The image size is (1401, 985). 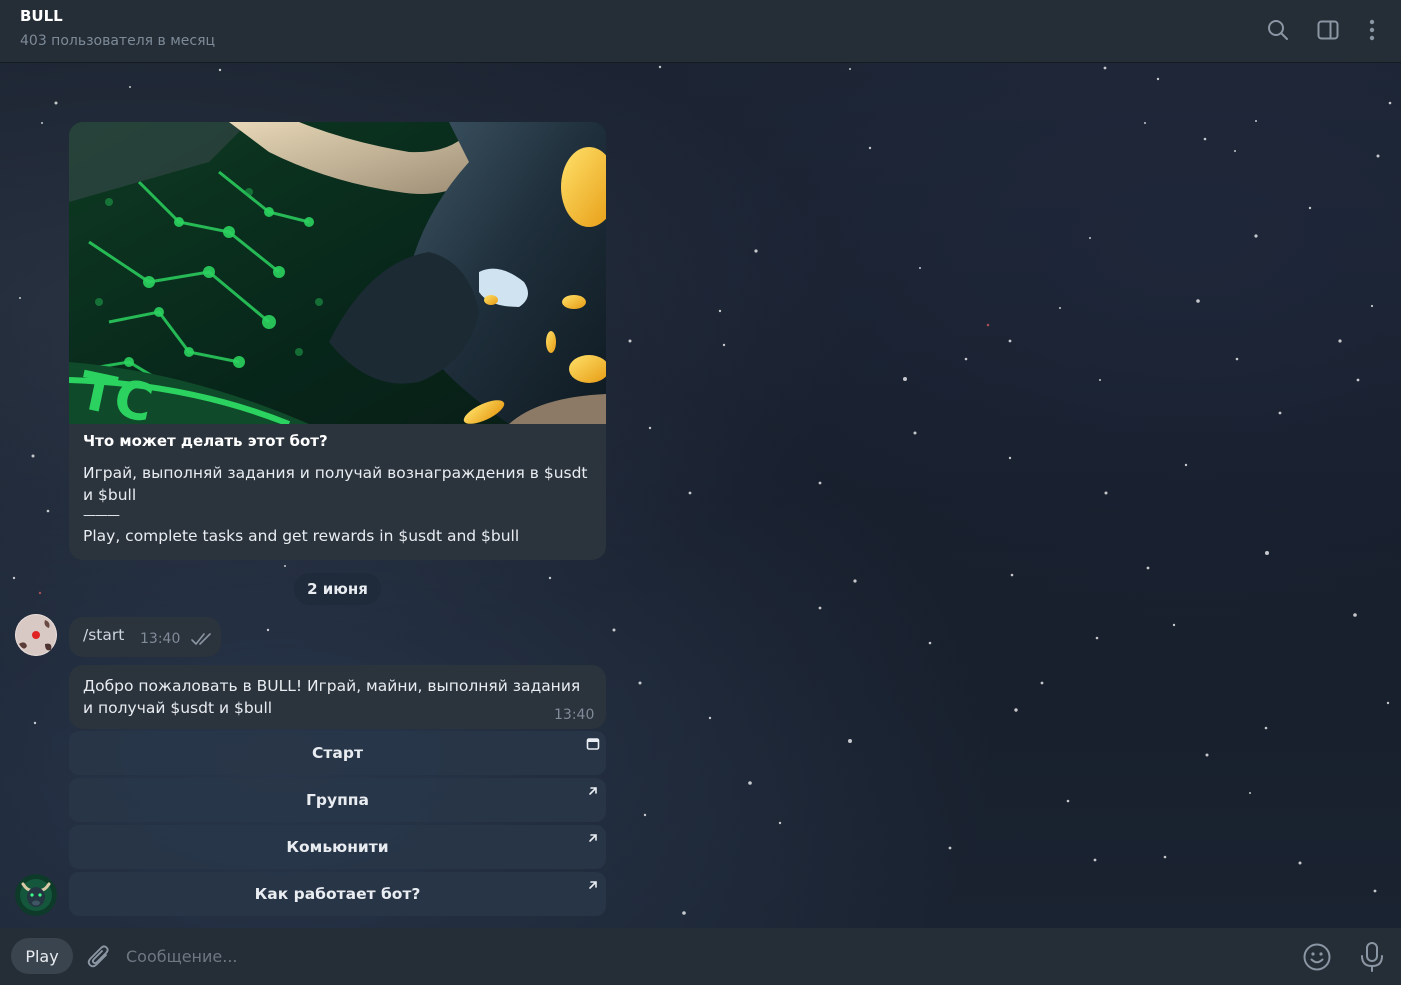 What do you see at coordinates (593, 744) in the screenshot?
I see `web-app-icon` at bounding box center [593, 744].